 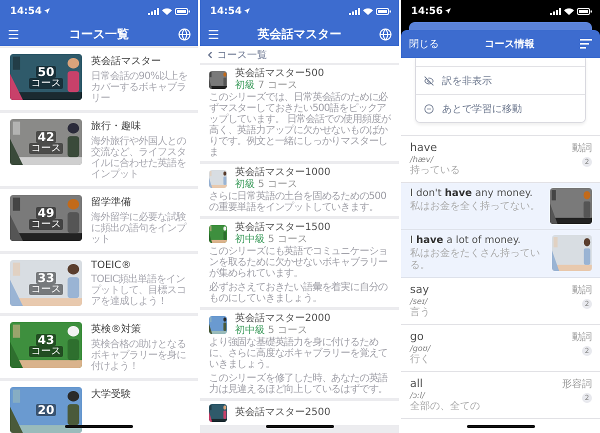 What do you see at coordinates (422, 159) in the screenshot?
I see `phonetic: /hæv/` at bounding box center [422, 159].